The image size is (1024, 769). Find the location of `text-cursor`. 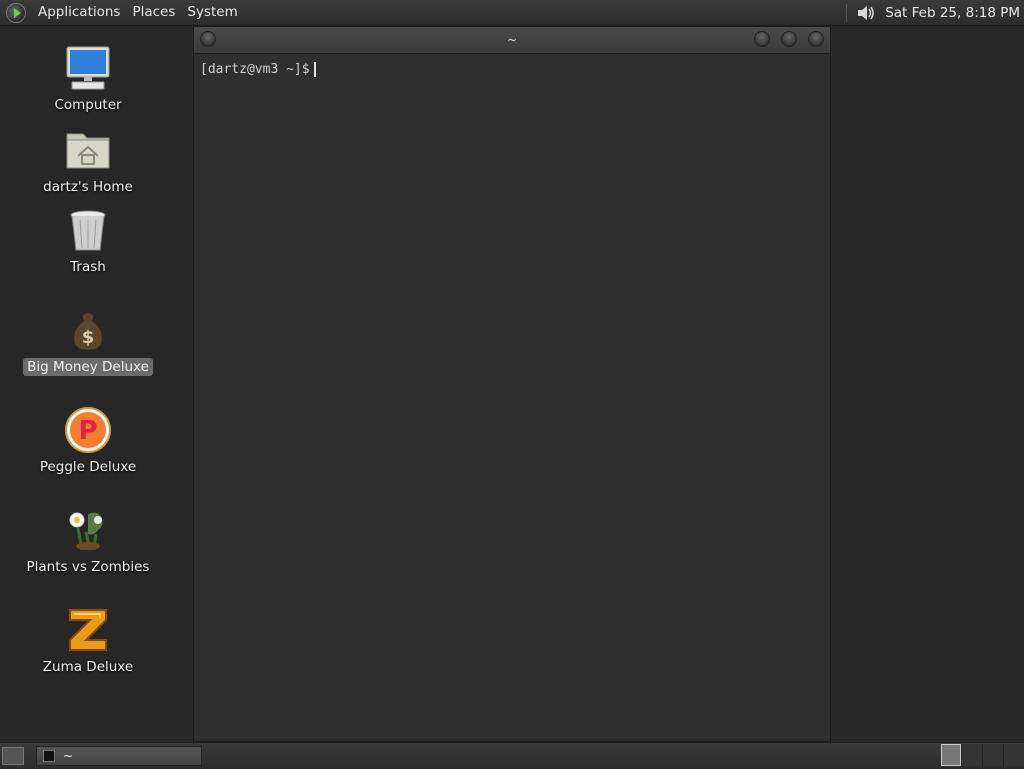

text-cursor is located at coordinates (314, 69).